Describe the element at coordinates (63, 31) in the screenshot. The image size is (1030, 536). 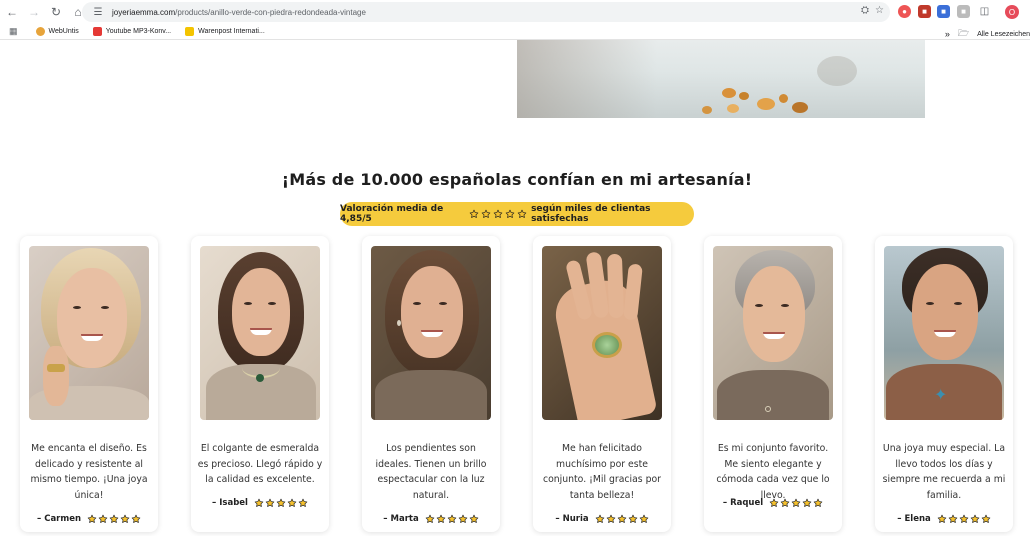
I see `bookmark-label: WebUntis` at that location.